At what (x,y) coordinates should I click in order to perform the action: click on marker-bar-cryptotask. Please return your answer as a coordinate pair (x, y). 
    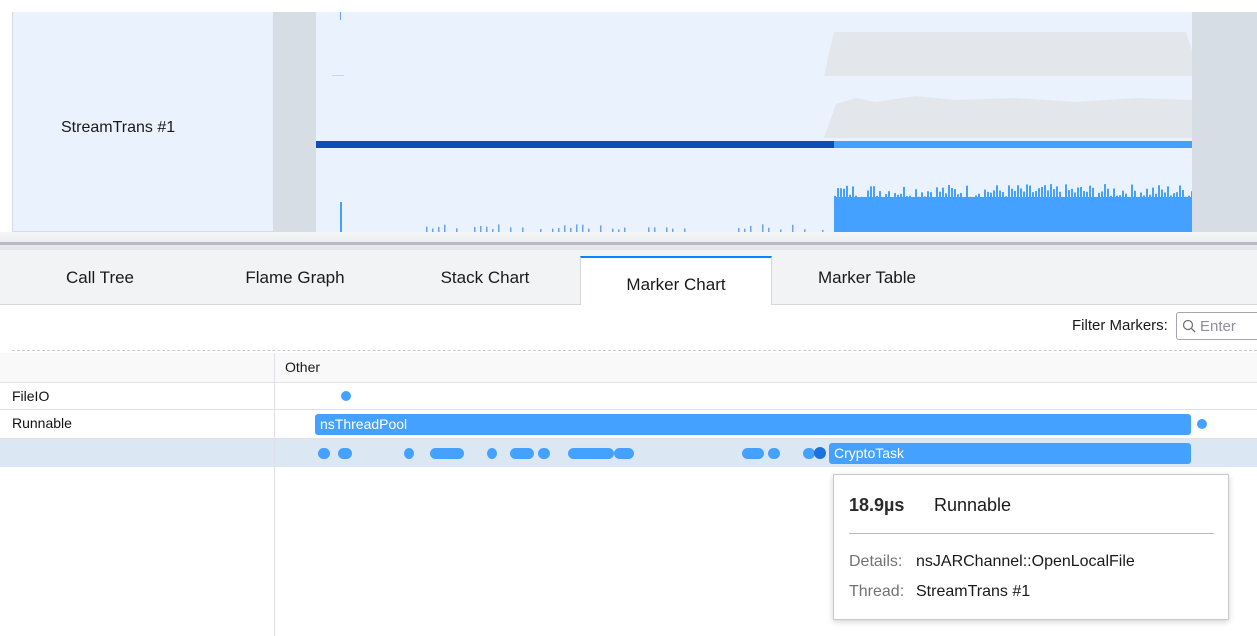
    Looking at the image, I should click on (1010, 453).